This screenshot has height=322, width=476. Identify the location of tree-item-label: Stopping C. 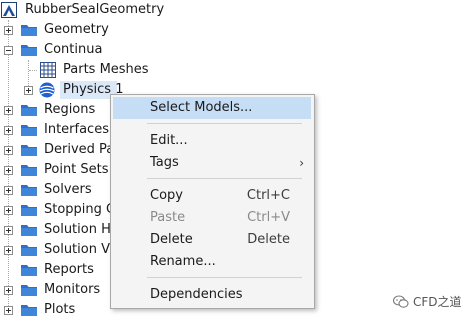
(80, 209).